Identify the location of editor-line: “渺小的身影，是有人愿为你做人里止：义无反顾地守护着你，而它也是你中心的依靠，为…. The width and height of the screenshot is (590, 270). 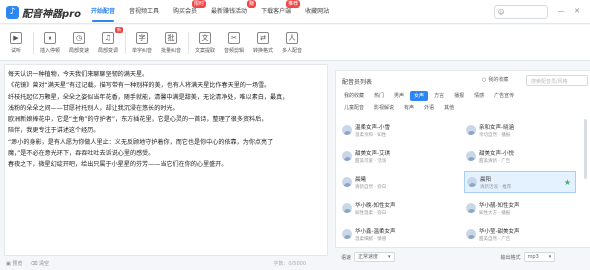
(141, 142).